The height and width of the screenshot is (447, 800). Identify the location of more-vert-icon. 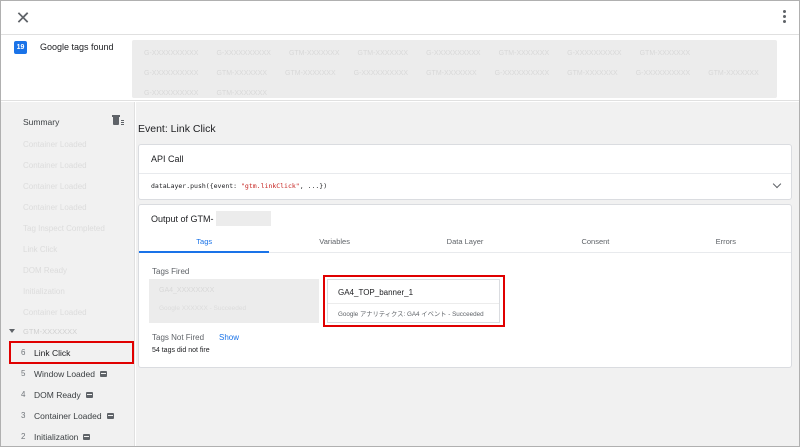
(784, 18).